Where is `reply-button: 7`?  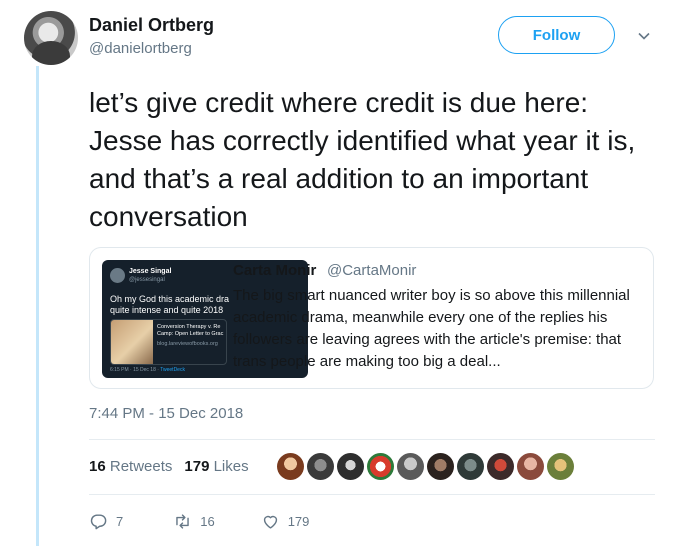 reply-button: 7 is located at coordinates (106, 521).